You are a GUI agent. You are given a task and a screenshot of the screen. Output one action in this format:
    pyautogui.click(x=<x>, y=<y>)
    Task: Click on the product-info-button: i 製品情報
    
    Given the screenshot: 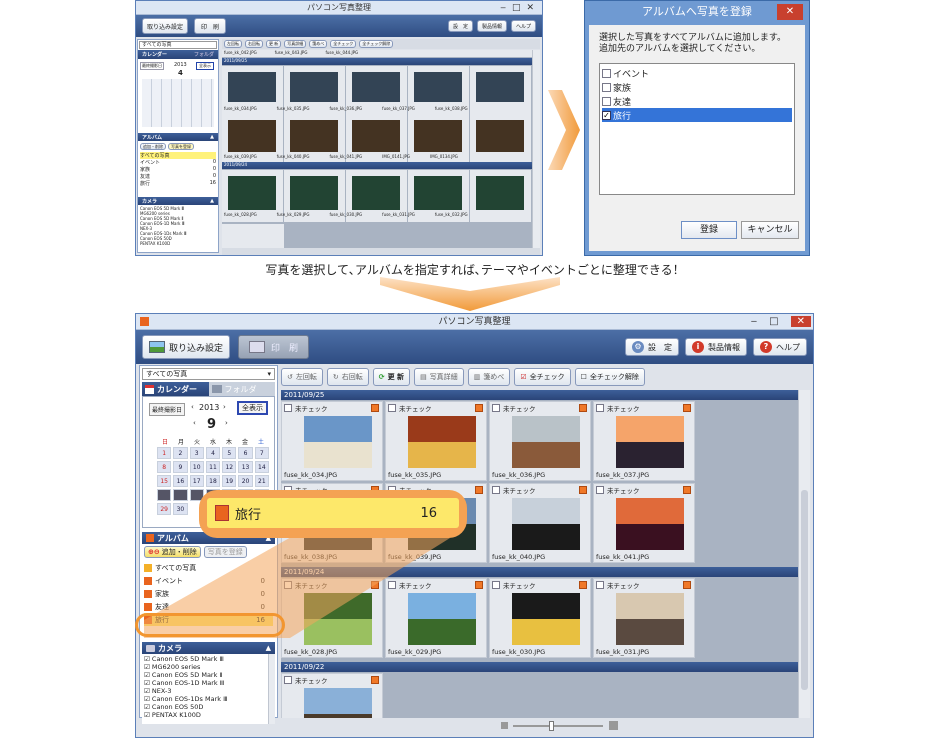 What is the action you would take?
    pyautogui.click(x=716, y=347)
    